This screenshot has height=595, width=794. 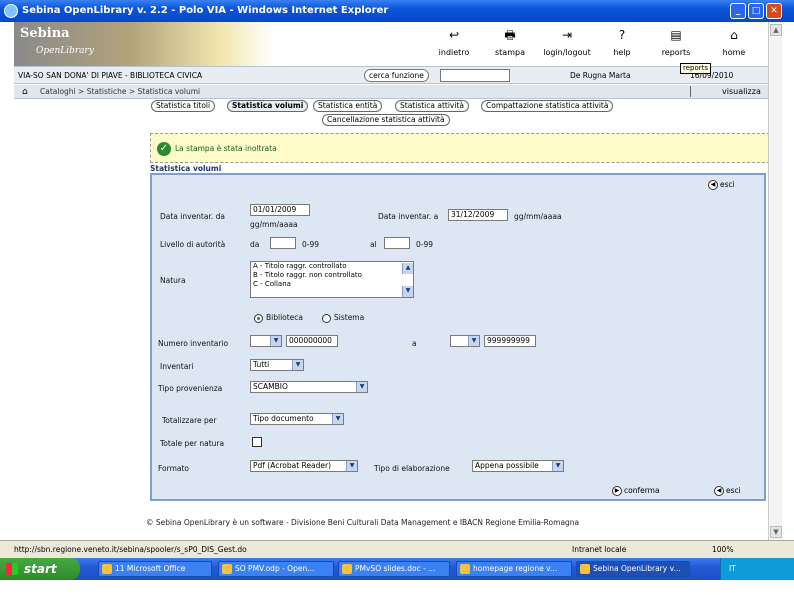 What do you see at coordinates (510, 52) in the screenshot?
I see `print-label: stampa` at bounding box center [510, 52].